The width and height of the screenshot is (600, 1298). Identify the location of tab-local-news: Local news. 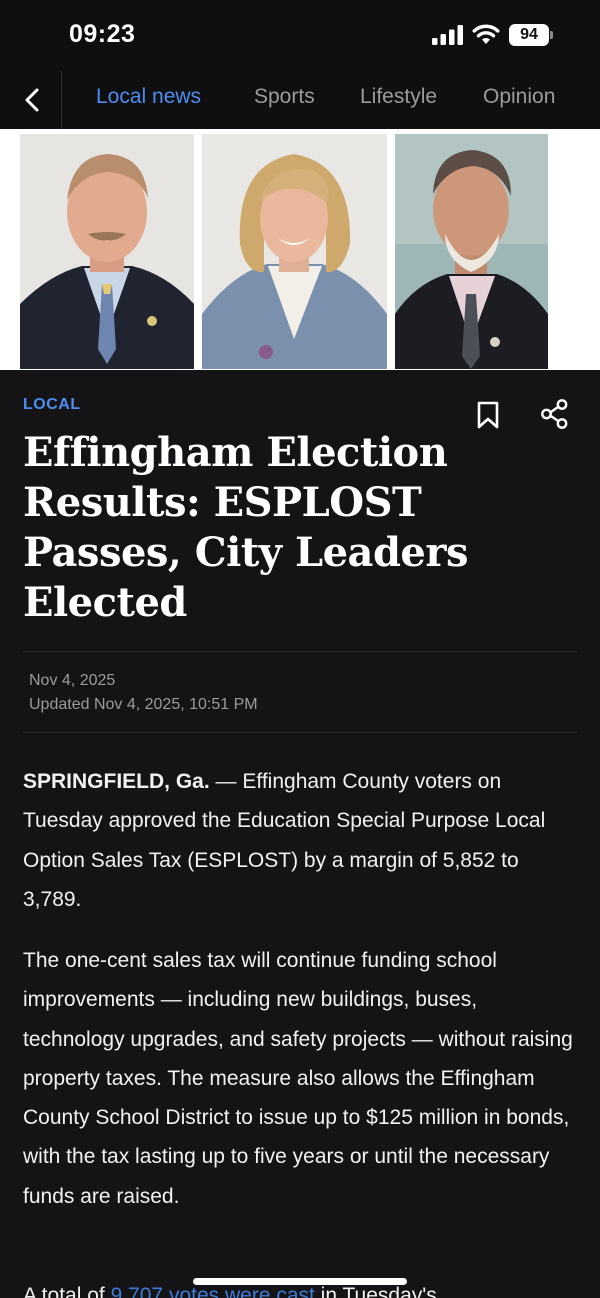
(148, 97).